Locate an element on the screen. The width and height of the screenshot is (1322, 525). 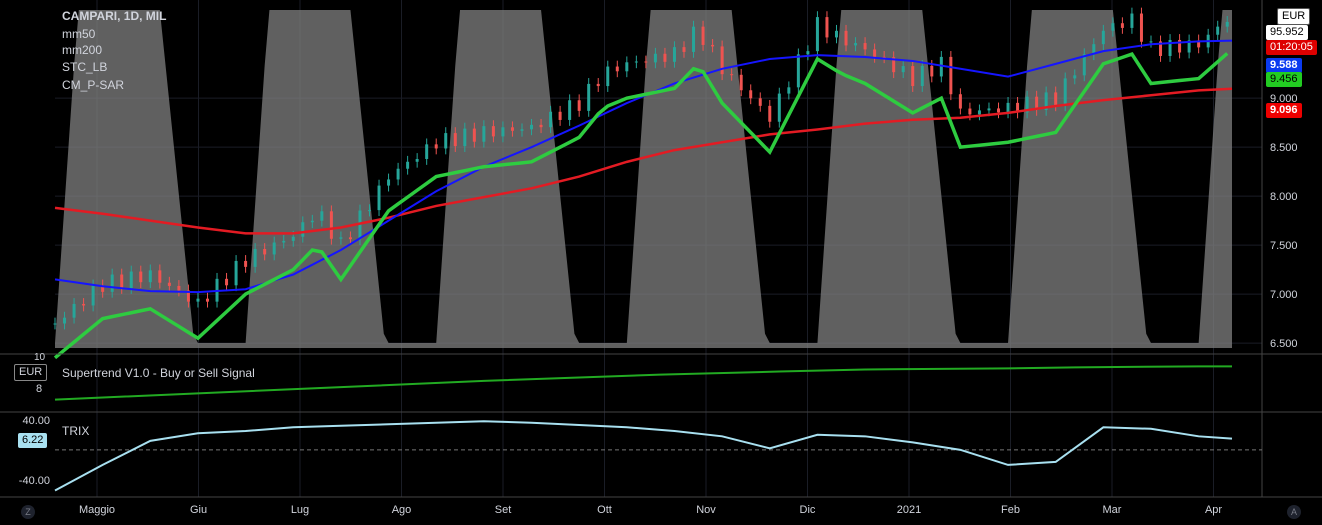
x-tick-label: Apr is located at coordinates (1213, 510).